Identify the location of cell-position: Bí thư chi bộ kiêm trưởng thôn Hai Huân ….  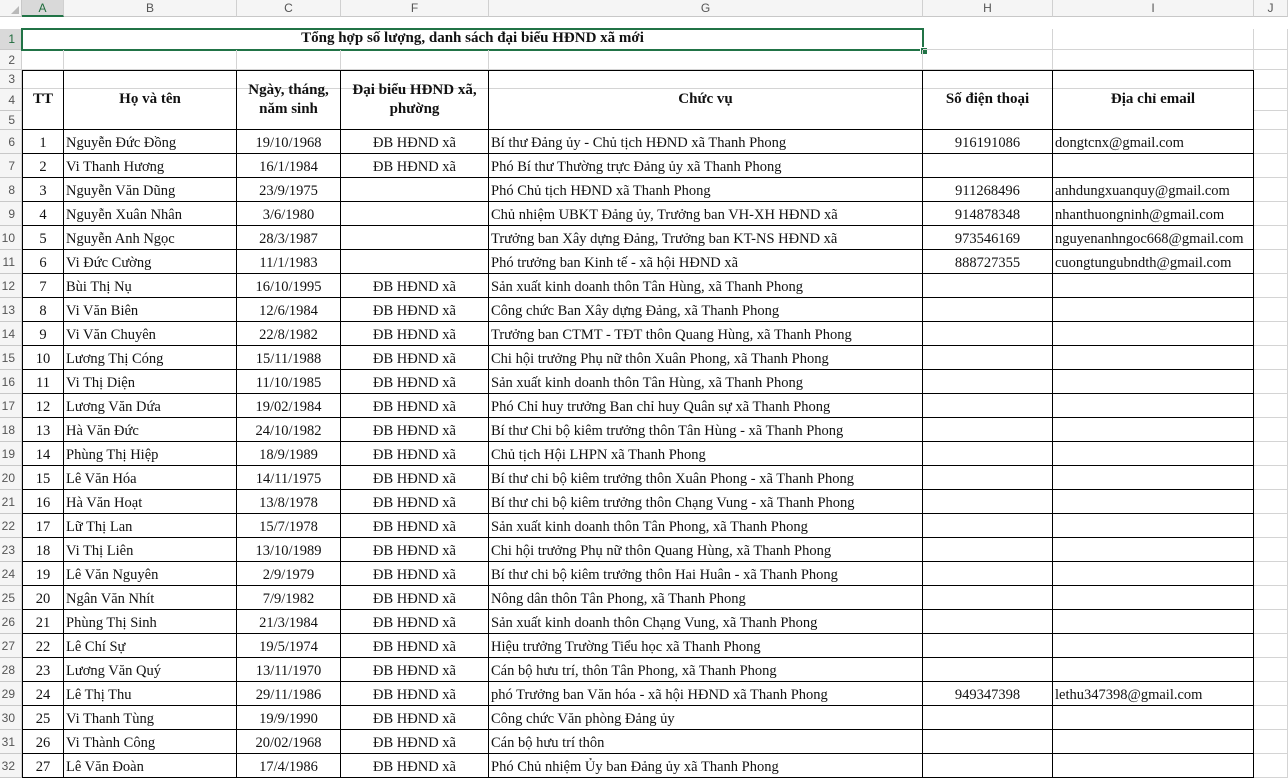
(706, 574).